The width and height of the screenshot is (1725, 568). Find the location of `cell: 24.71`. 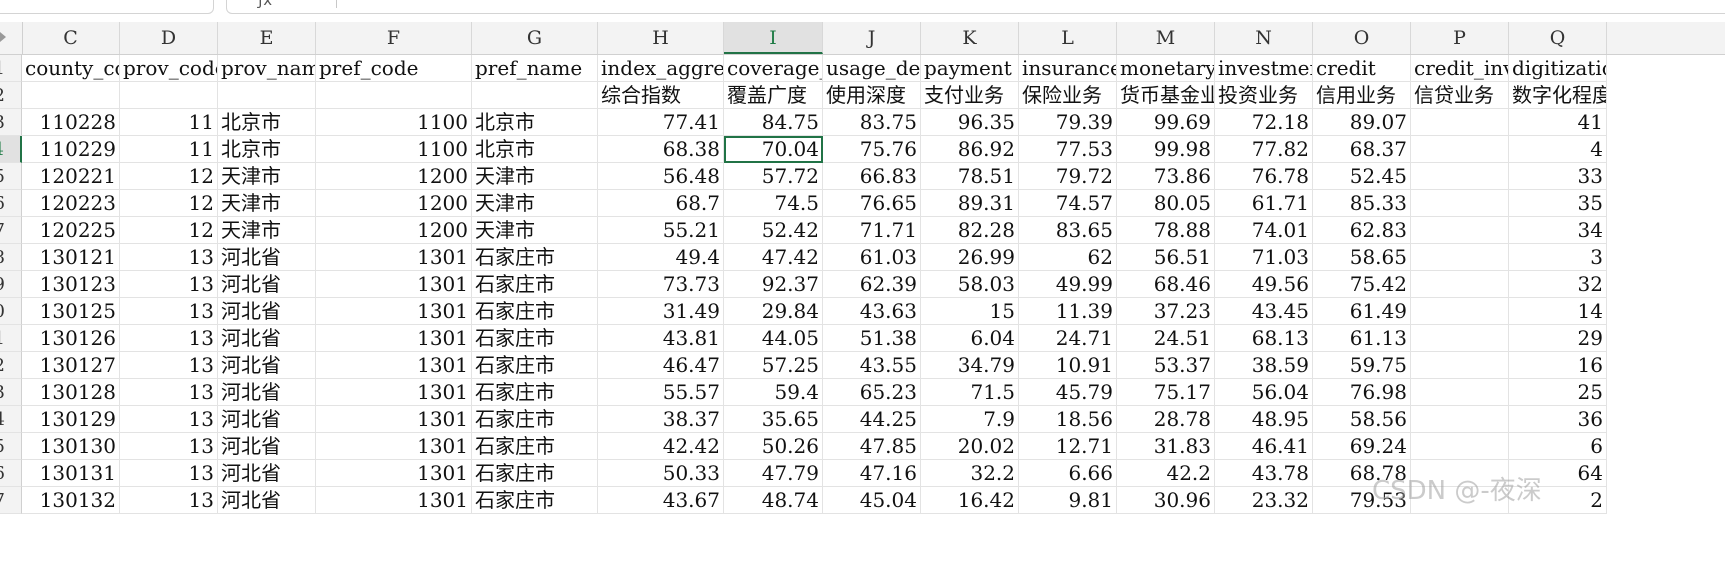

cell: 24.71 is located at coordinates (1068, 338).